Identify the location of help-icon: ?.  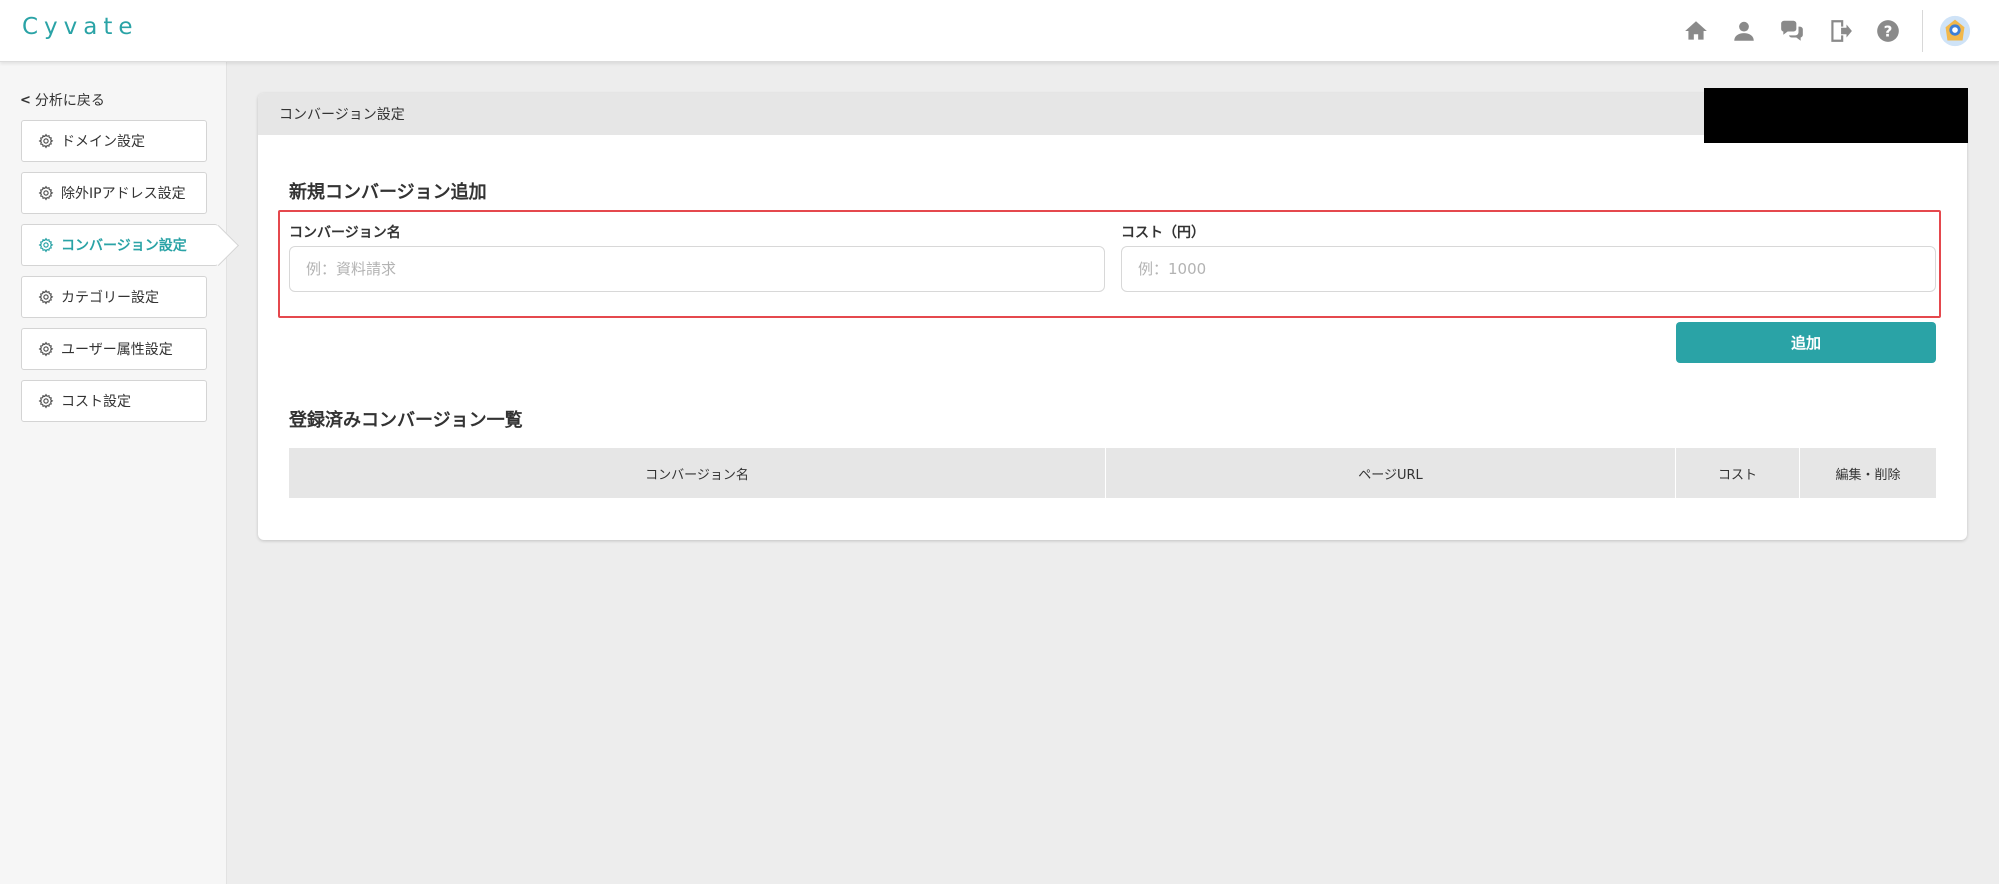
(1888, 31).